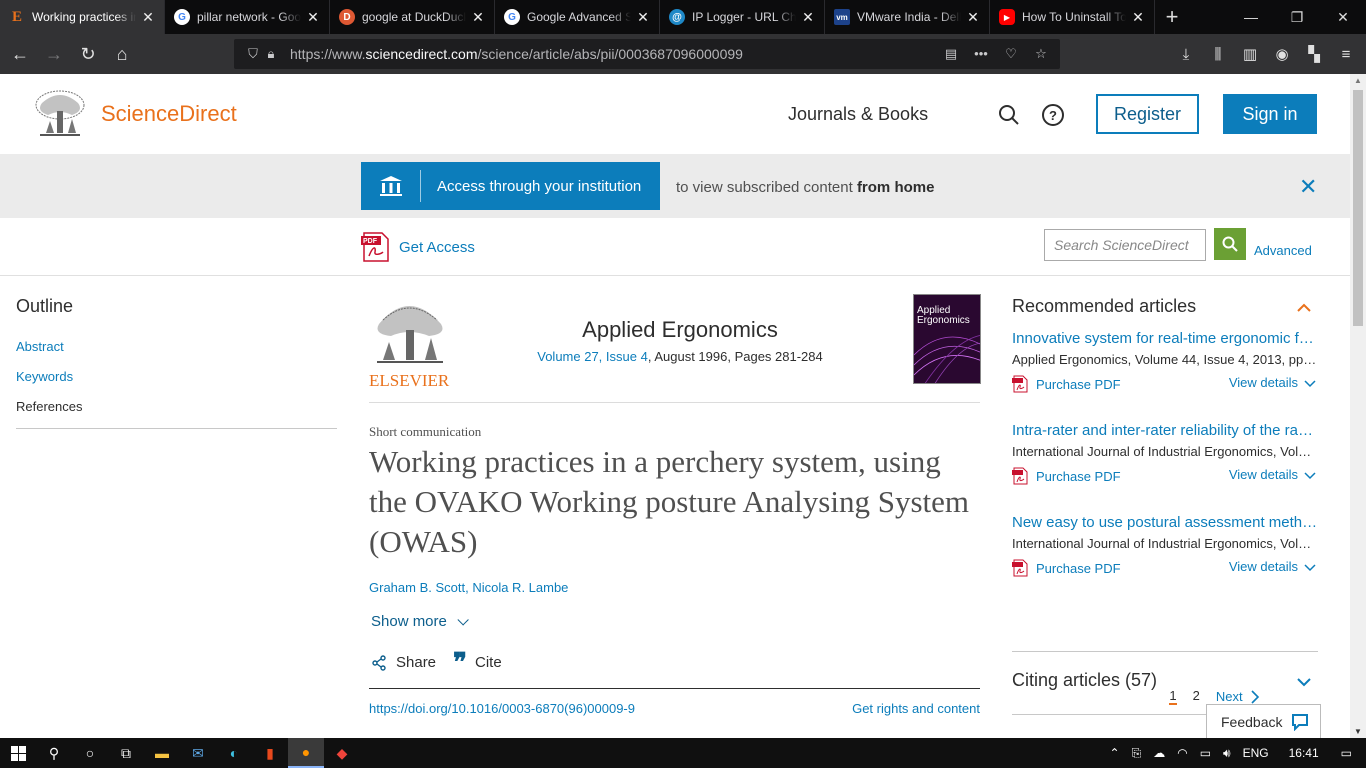 The height and width of the screenshot is (768, 1366). What do you see at coordinates (1230, 244) in the screenshot?
I see `search-submit-button` at bounding box center [1230, 244].